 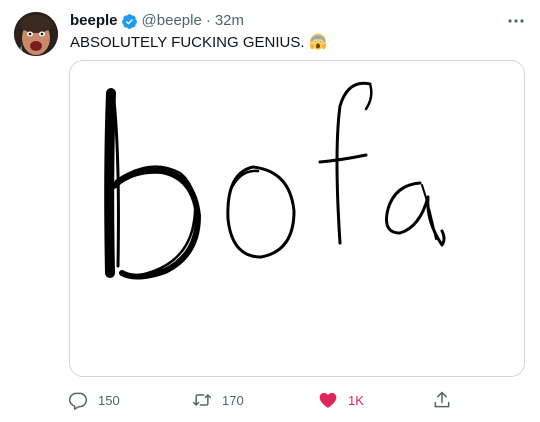 I want to click on share-button, so click(x=447, y=400).